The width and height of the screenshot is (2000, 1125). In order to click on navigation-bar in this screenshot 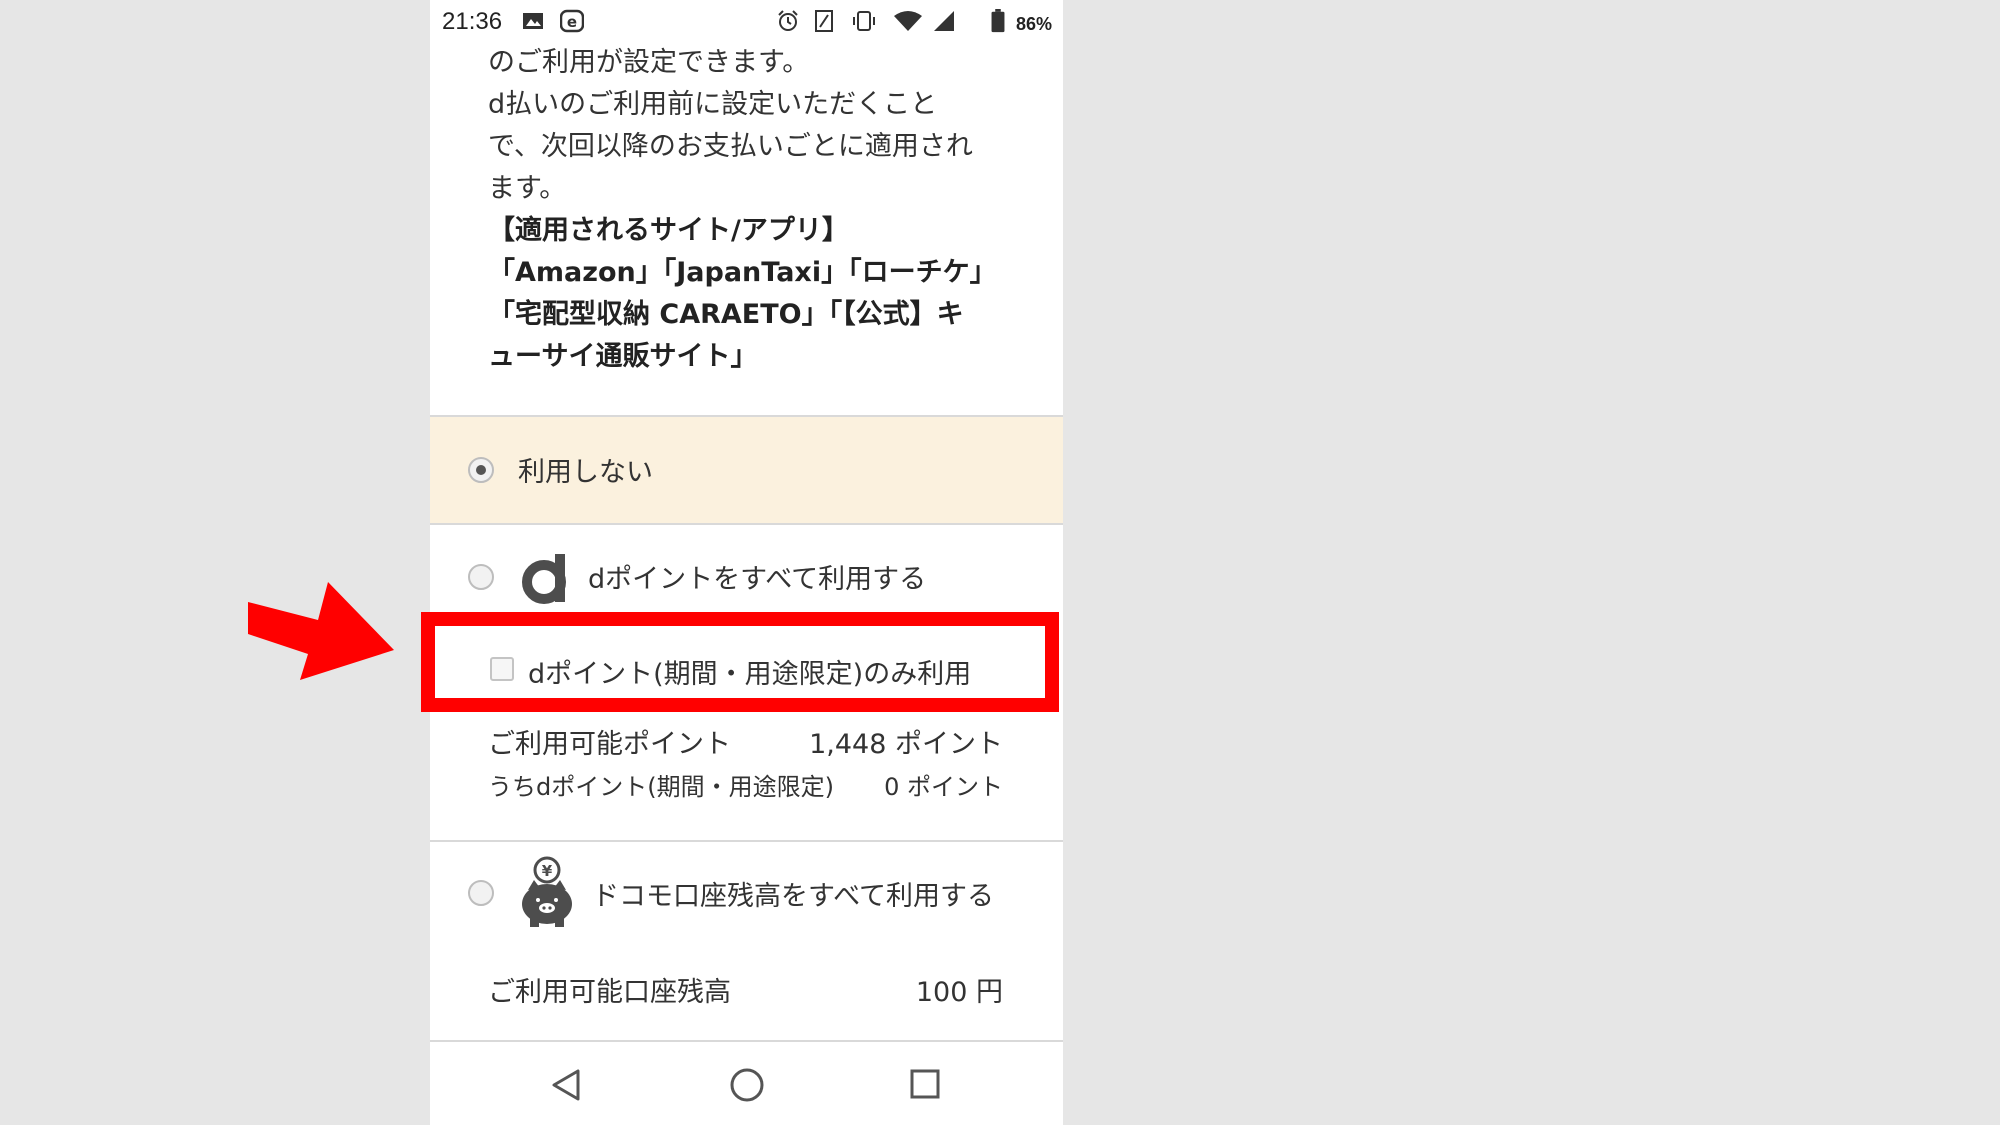, I will do `click(746, 1083)`.